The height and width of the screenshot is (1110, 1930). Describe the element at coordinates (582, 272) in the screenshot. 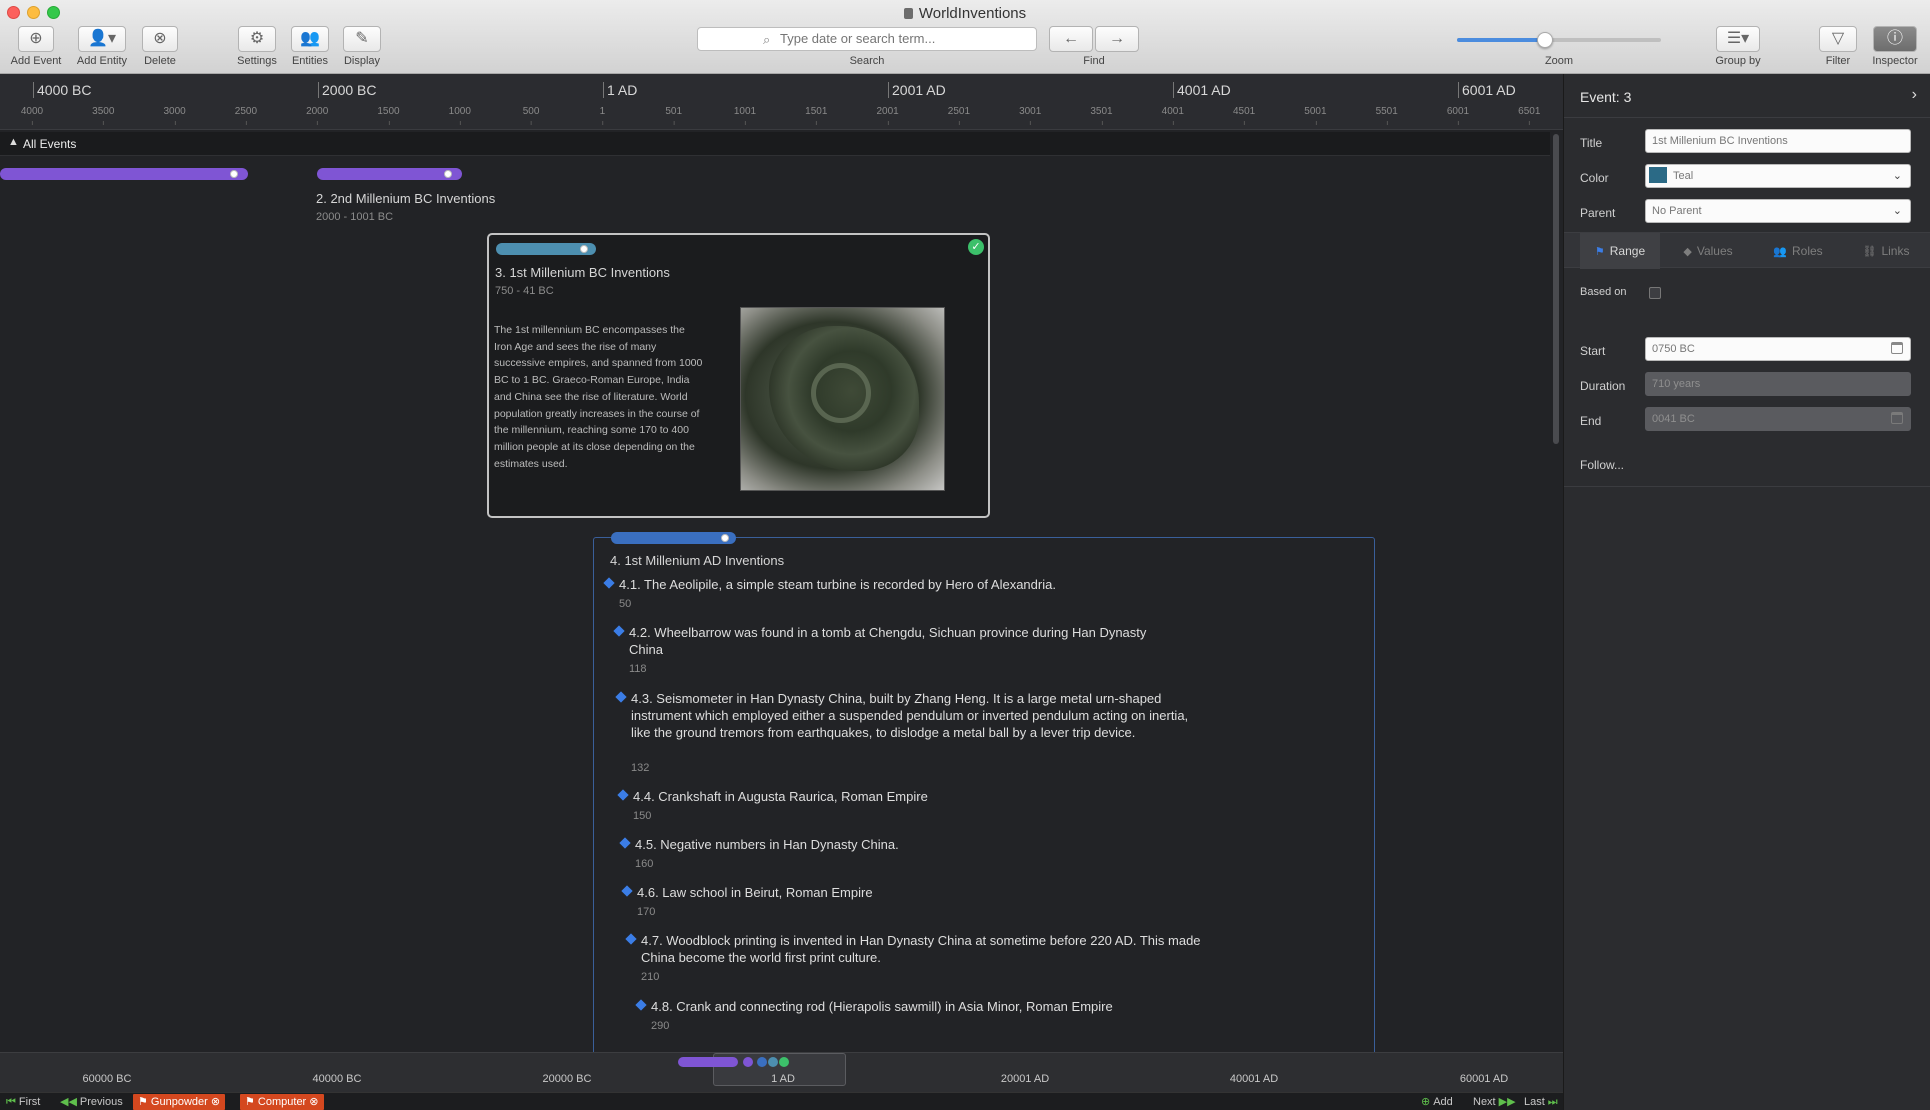

I see `event-3-title: 3. 1st Millenium BC Inventions` at that location.